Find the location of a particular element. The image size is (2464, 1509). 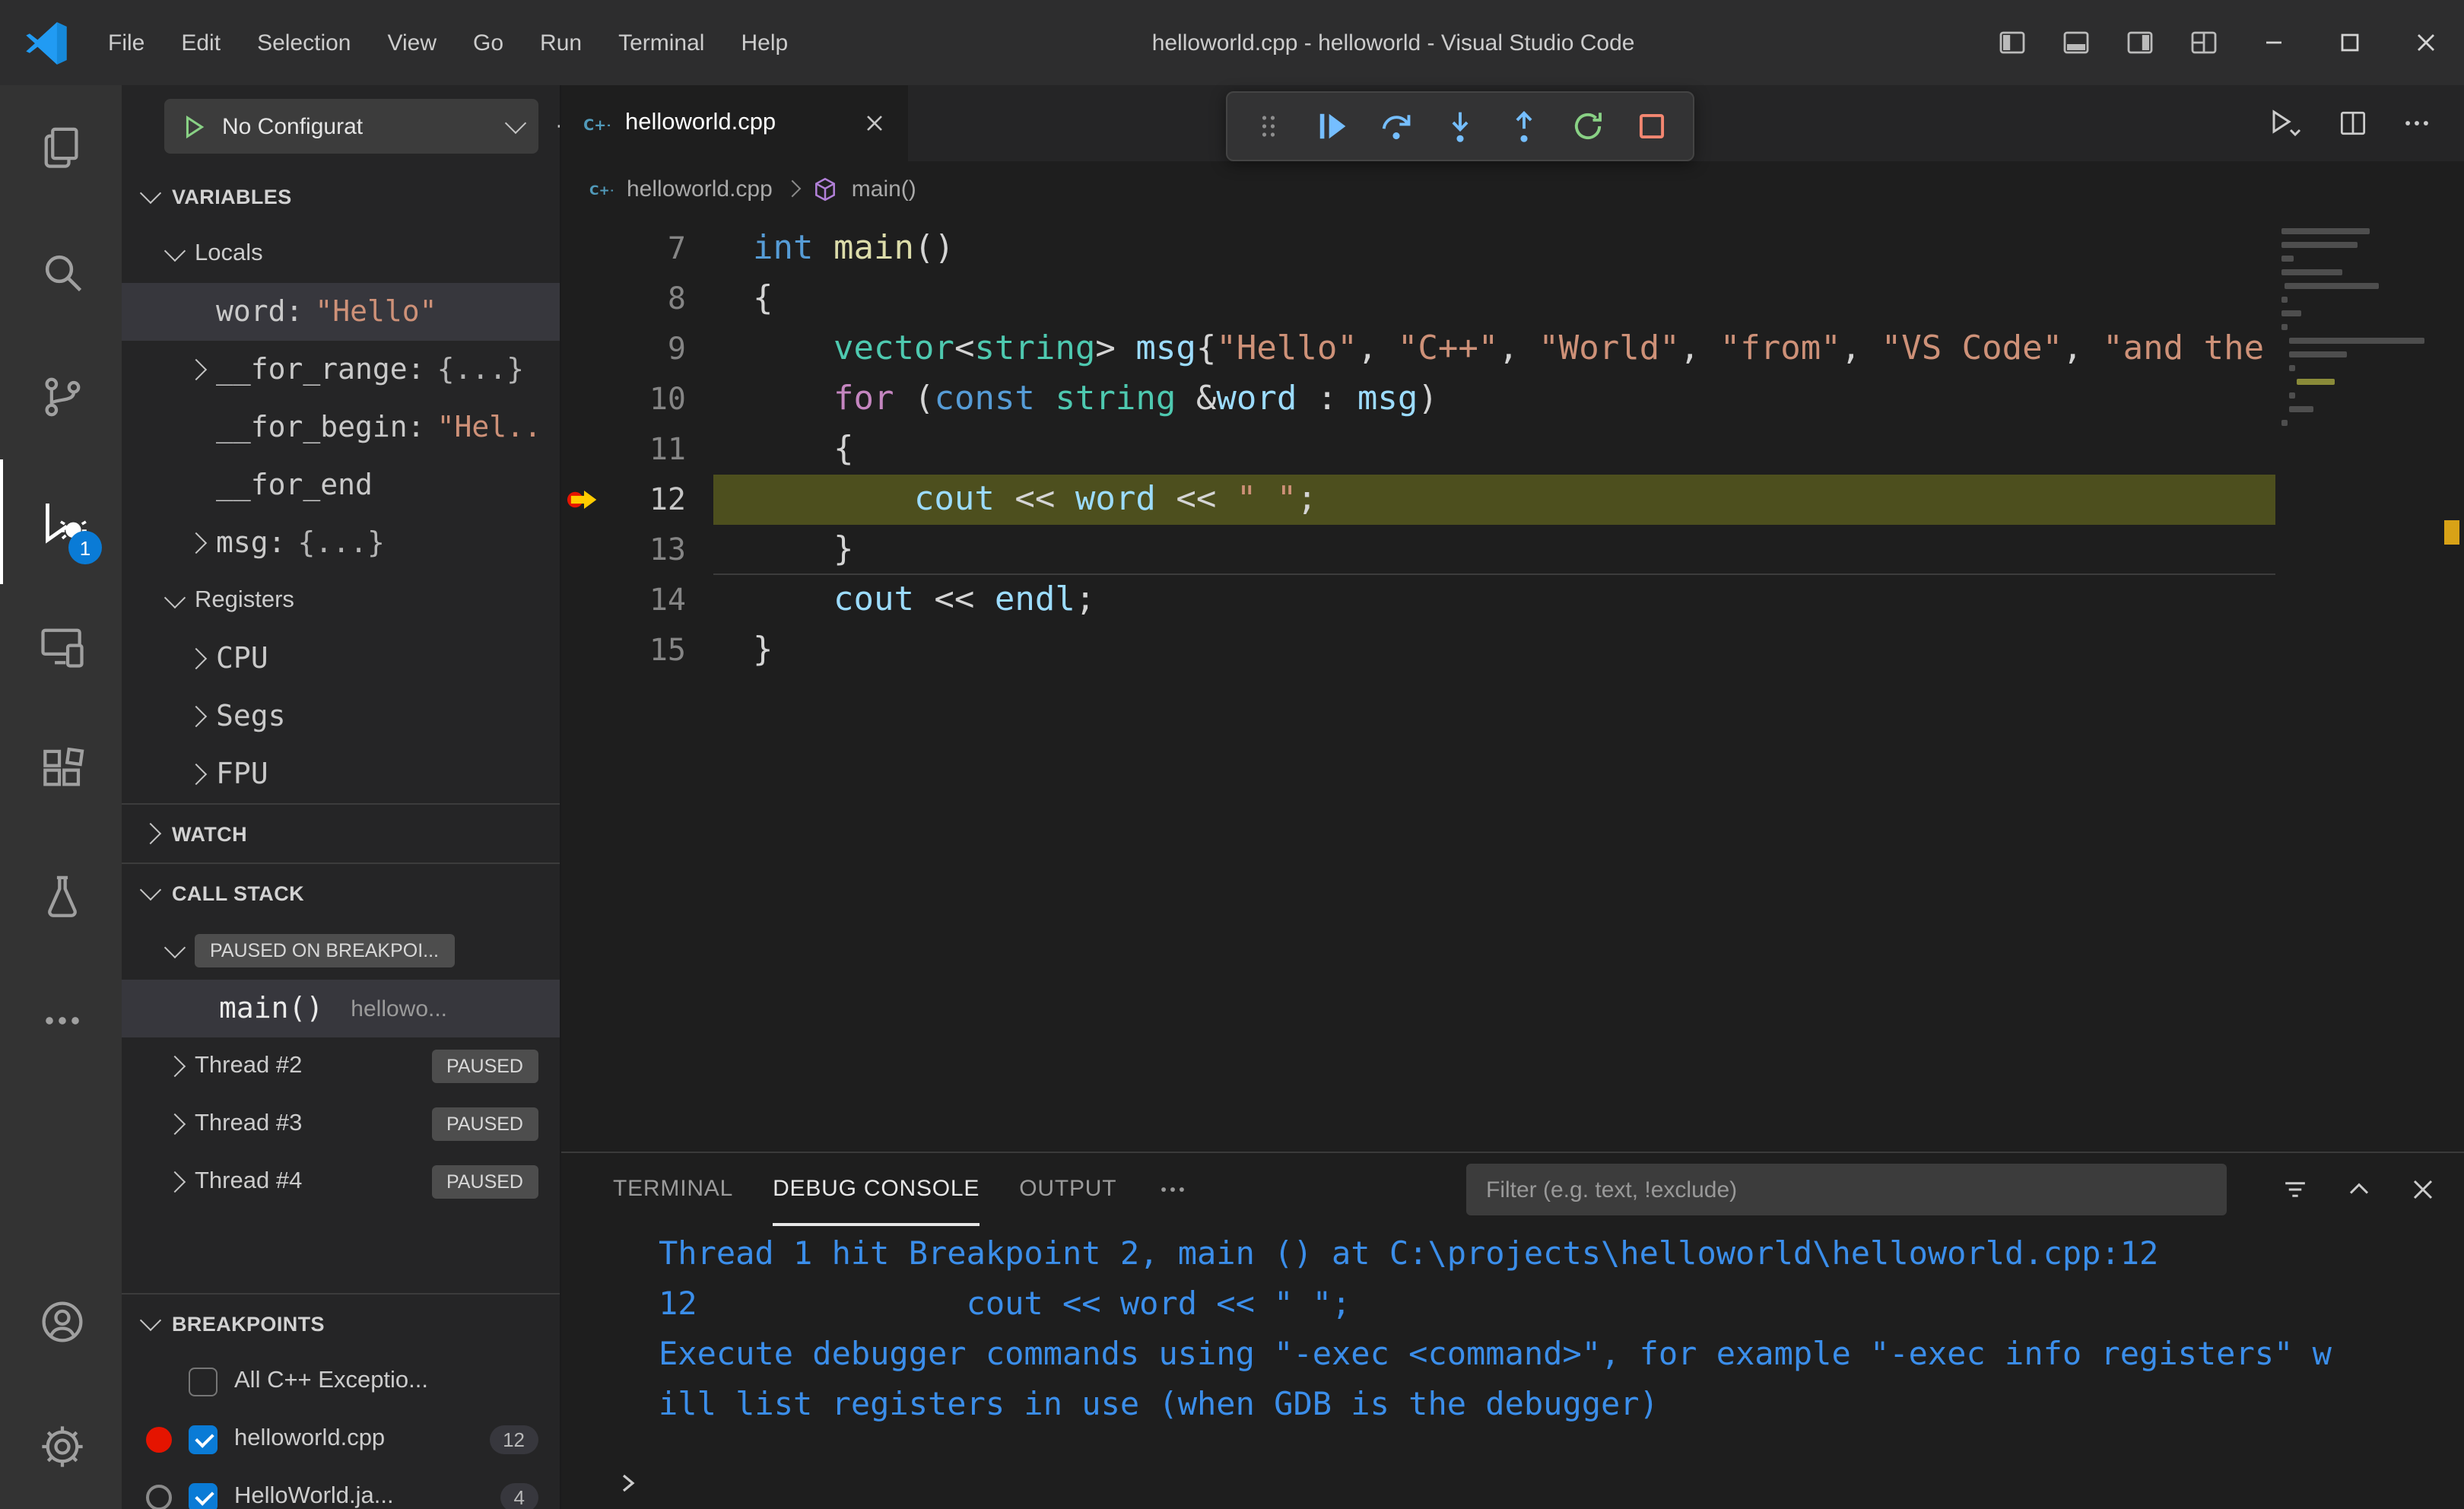

watch-section-header: WATCH is located at coordinates (341, 833).